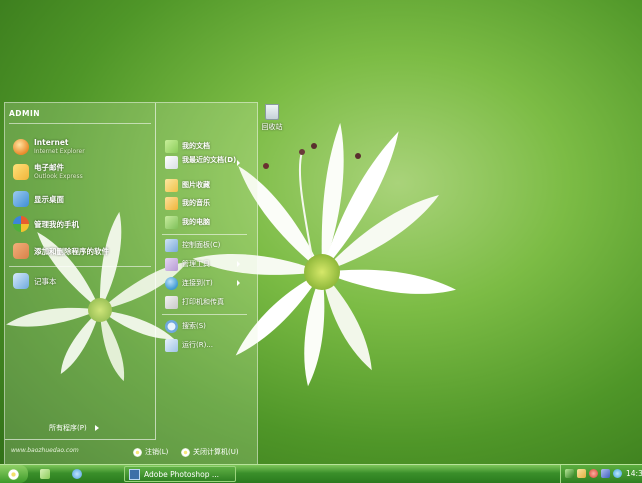 This screenshot has width=642, height=483. What do you see at coordinates (203, 302) in the screenshot?
I see `menu-item-label: 打印机和传真` at bounding box center [203, 302].